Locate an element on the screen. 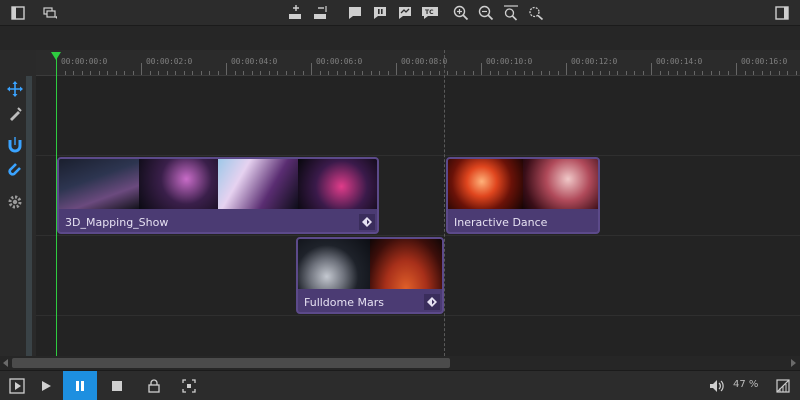  volume-icon is located at coordinates (717, 385).